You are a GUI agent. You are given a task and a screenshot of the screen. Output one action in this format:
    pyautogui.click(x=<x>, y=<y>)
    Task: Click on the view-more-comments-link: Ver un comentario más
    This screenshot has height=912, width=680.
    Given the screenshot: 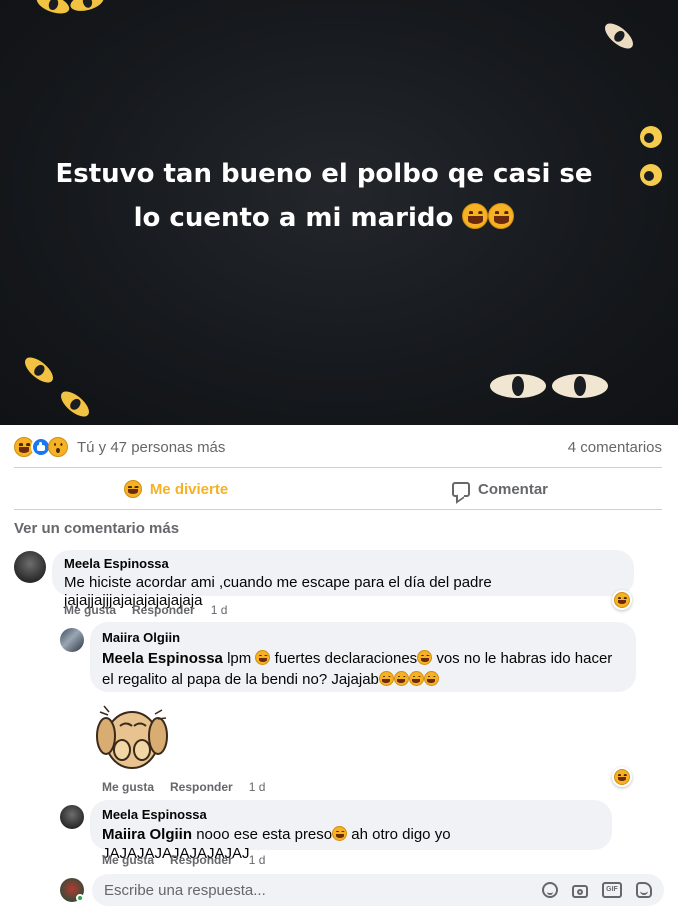 What is the action you would take?
    pyautogui.click(x=96, y=528)
    